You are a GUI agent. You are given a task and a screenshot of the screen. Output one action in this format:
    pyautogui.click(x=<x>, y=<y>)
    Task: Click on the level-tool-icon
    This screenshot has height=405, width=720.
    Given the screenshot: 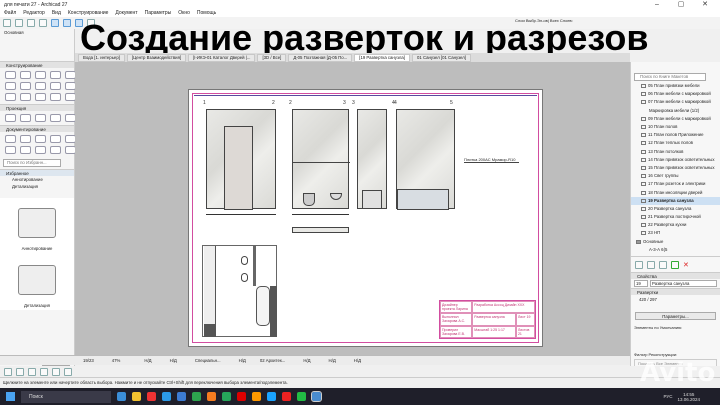 What is the action you would take?
    pyautogui.click(x=25, y=139)
    